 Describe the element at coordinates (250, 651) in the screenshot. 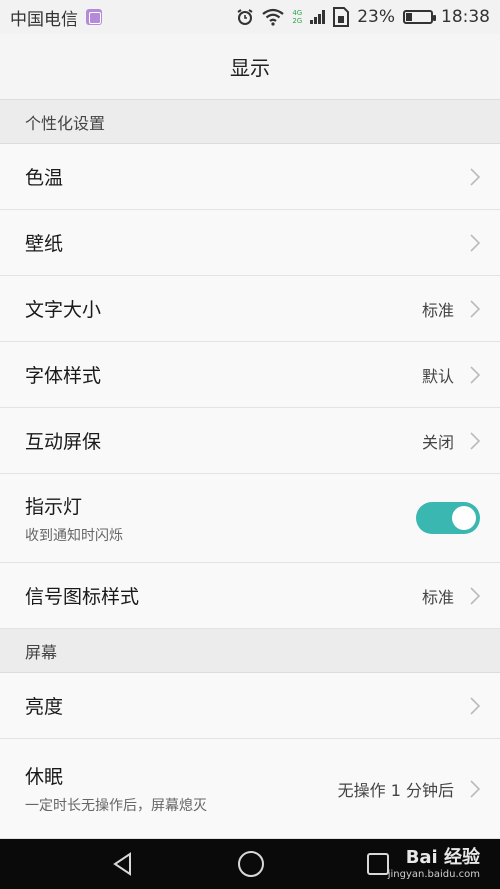

I see `section-header-screen: 屏幕` at that location.